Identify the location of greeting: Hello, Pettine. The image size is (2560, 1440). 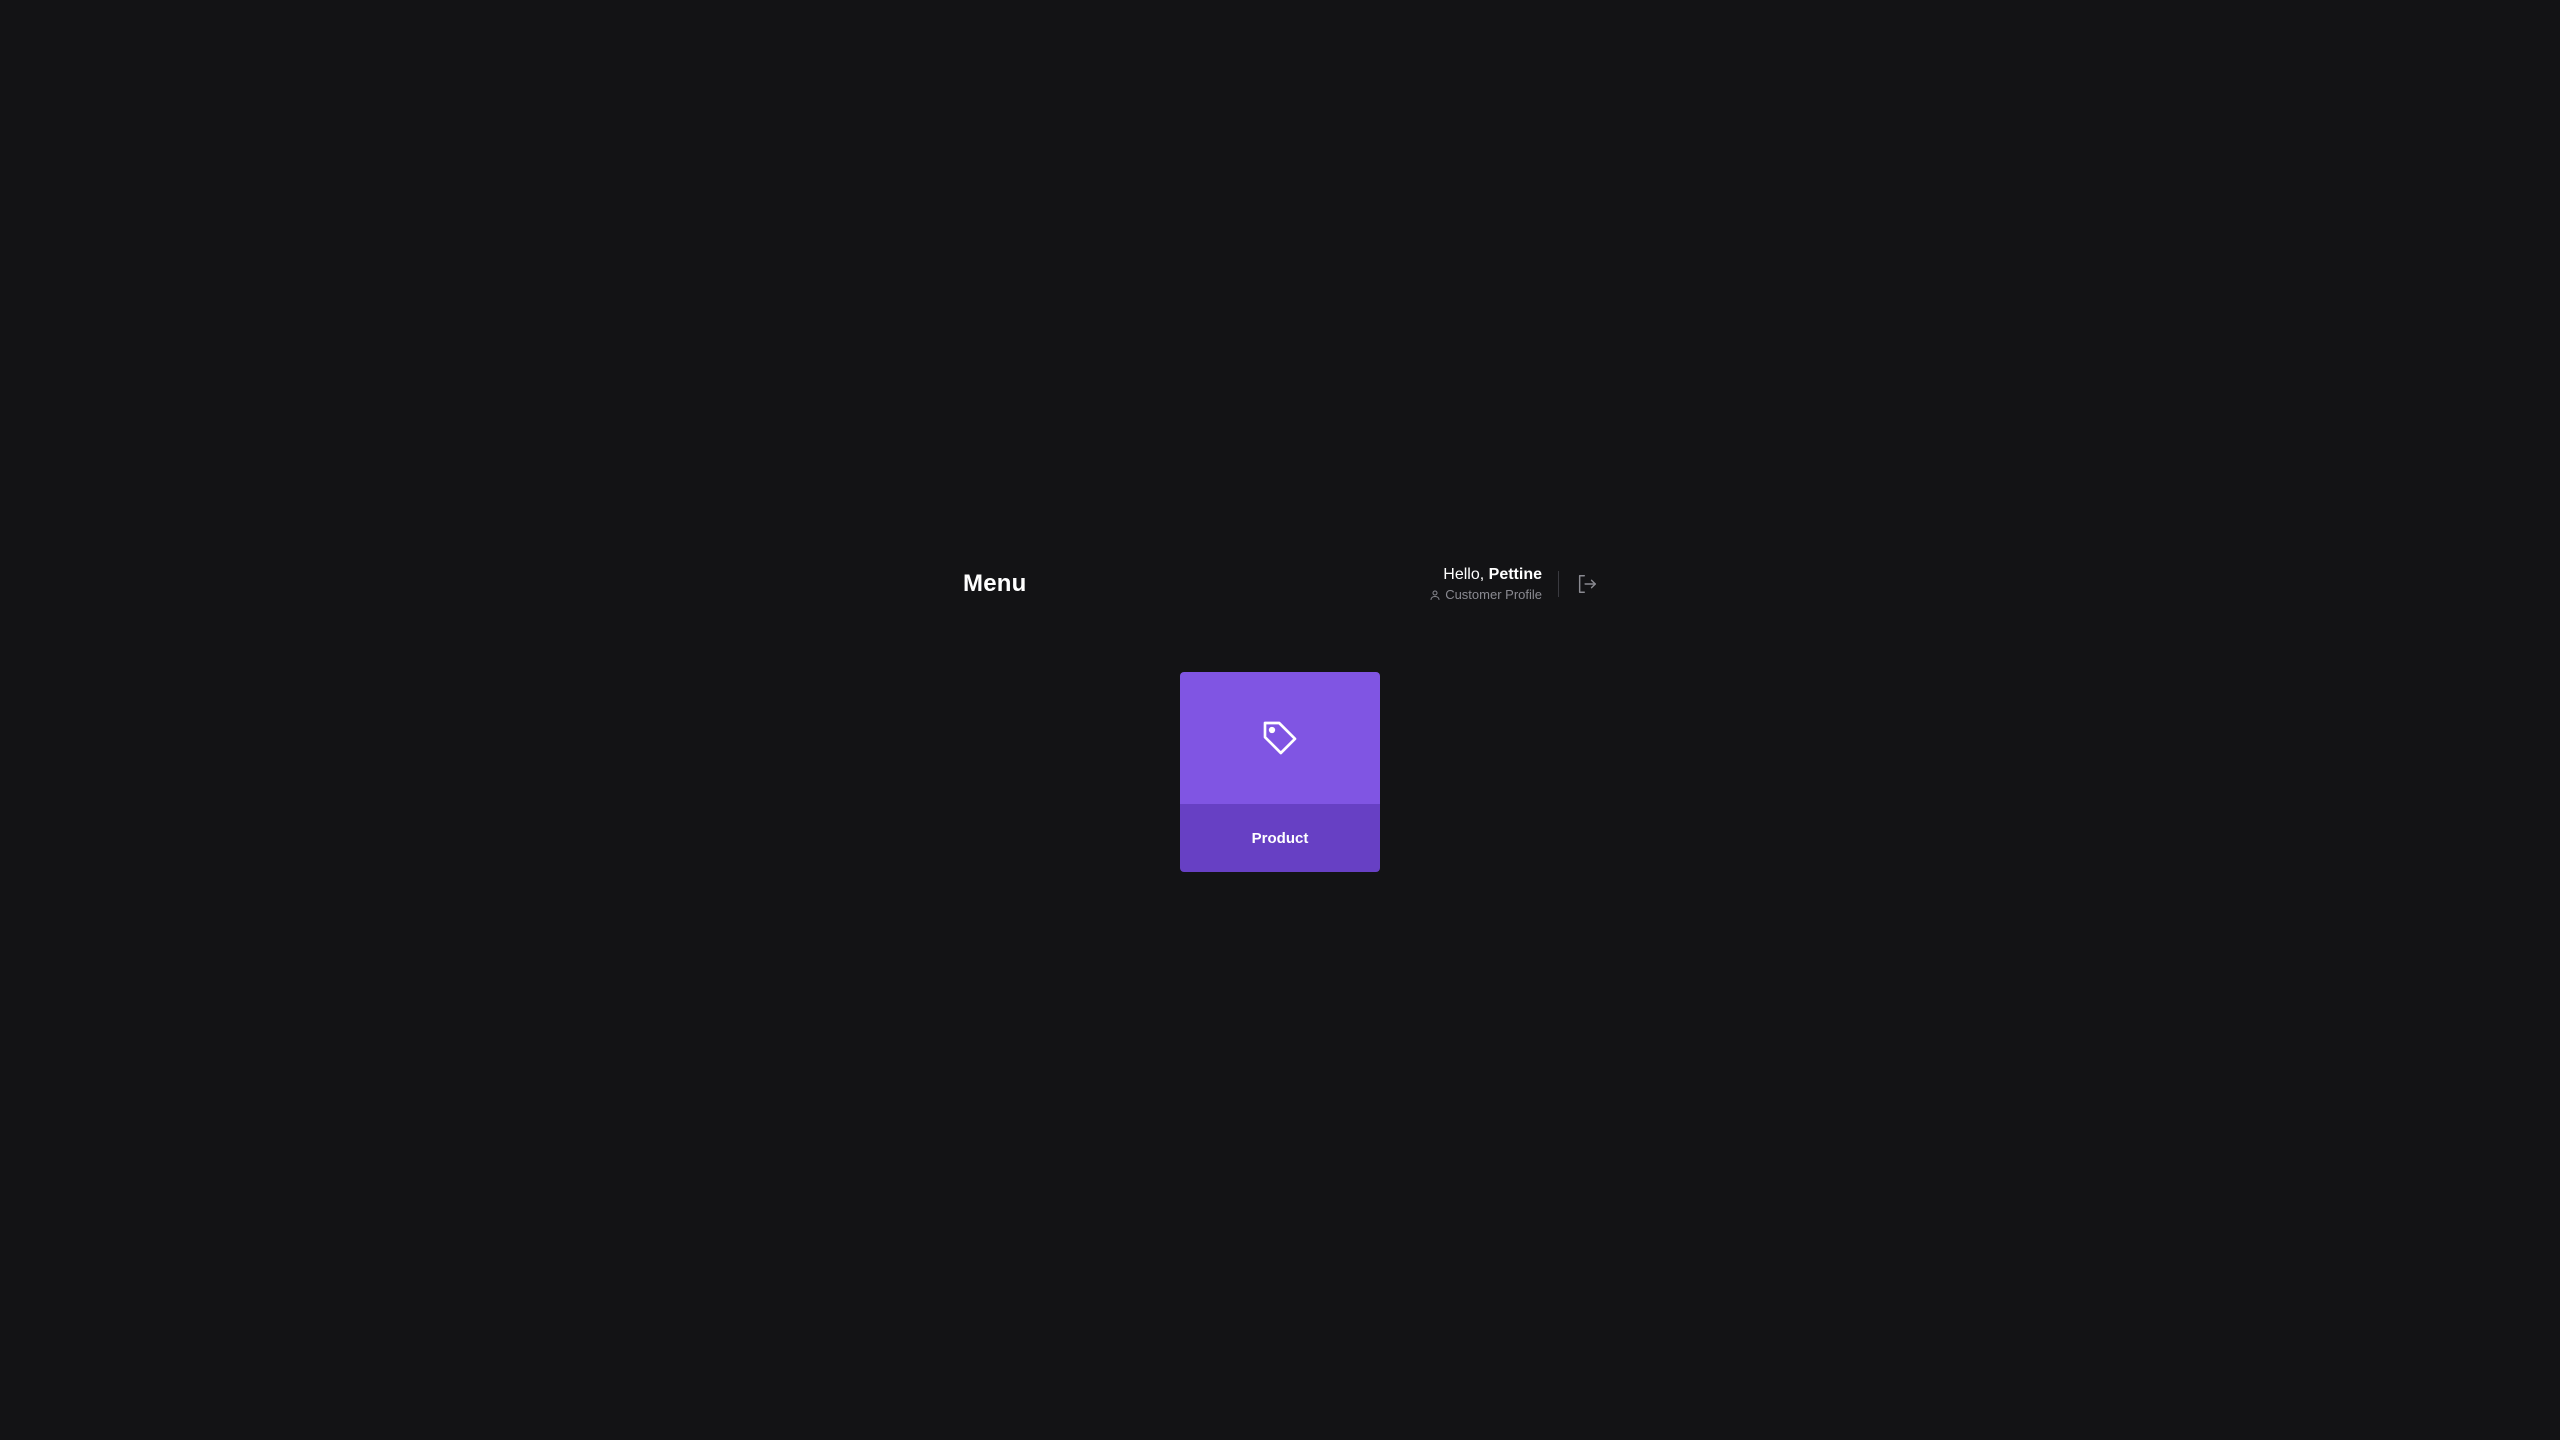
(1492, 575).